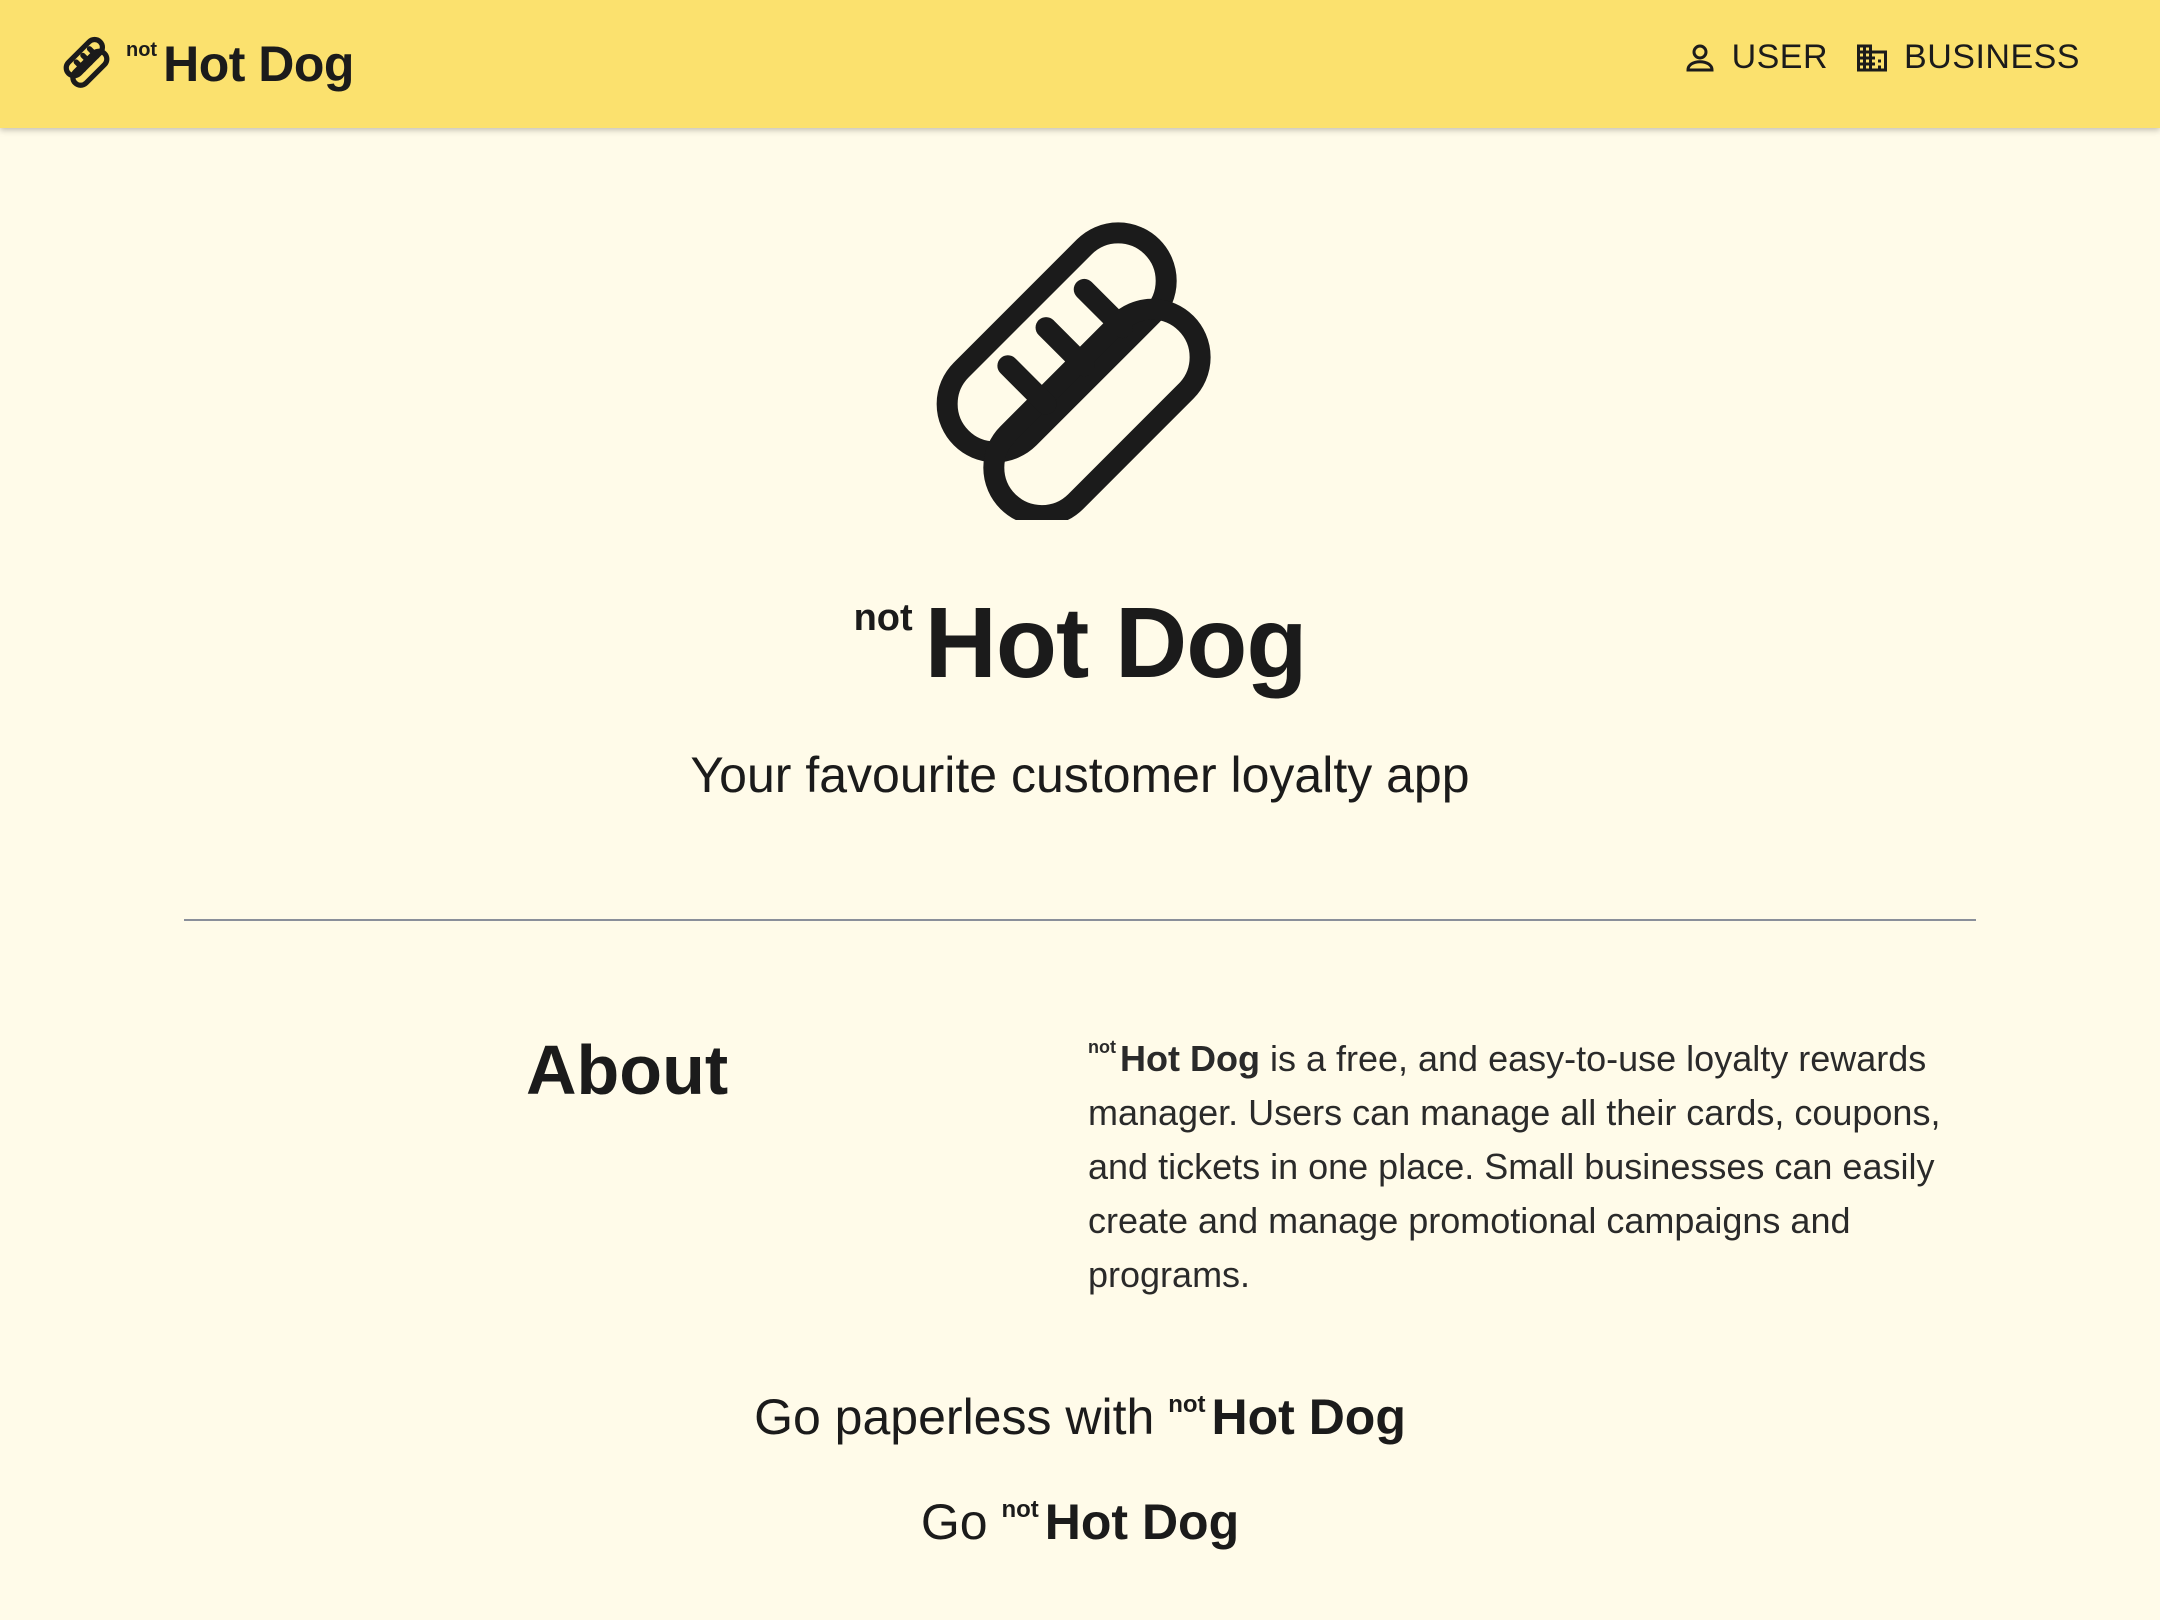 The height and width of the screenshot is (1620, 2160). I want to click on nav-business-label: BUSINESS, so click(1992, 57).